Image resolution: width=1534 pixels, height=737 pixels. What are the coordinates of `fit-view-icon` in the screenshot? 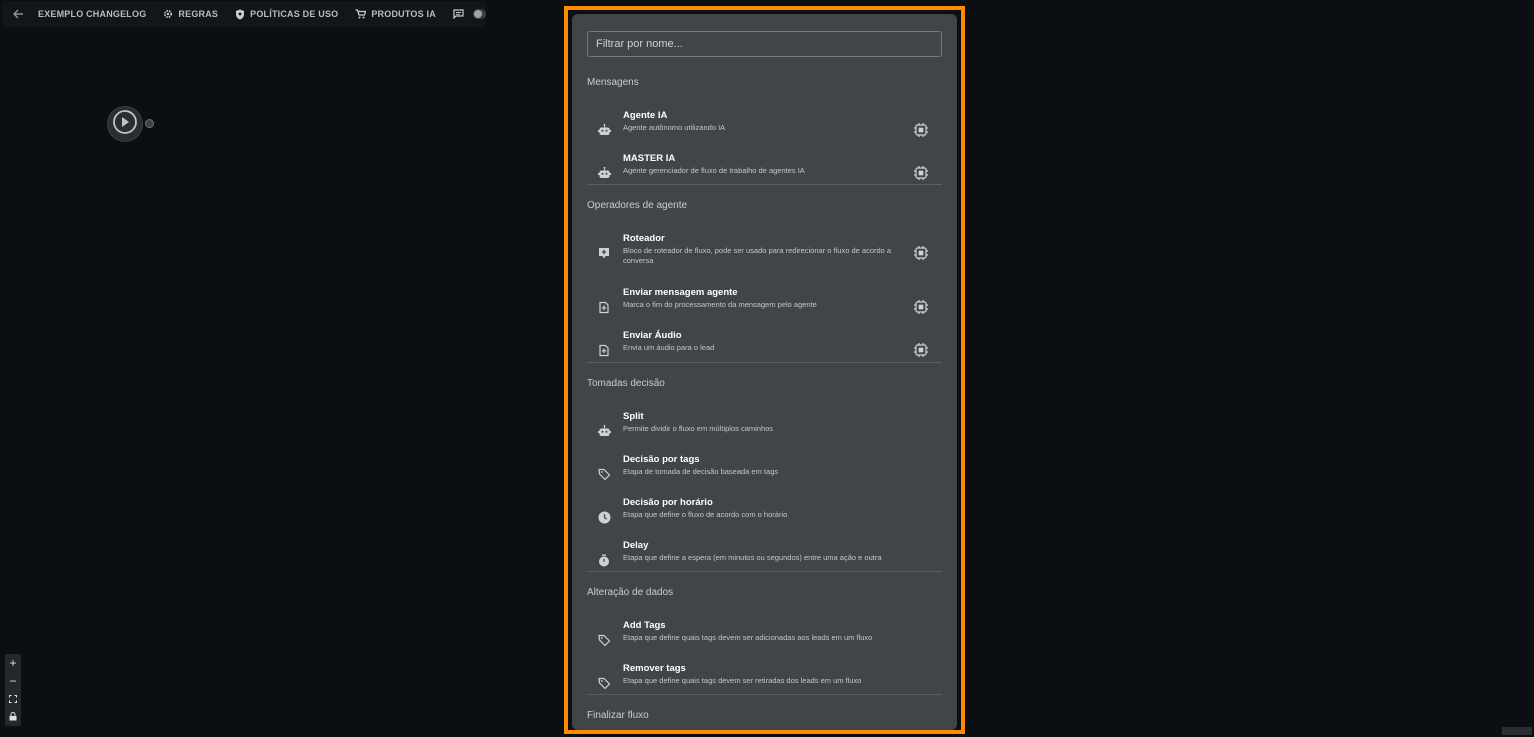 It's located at (13, 699).